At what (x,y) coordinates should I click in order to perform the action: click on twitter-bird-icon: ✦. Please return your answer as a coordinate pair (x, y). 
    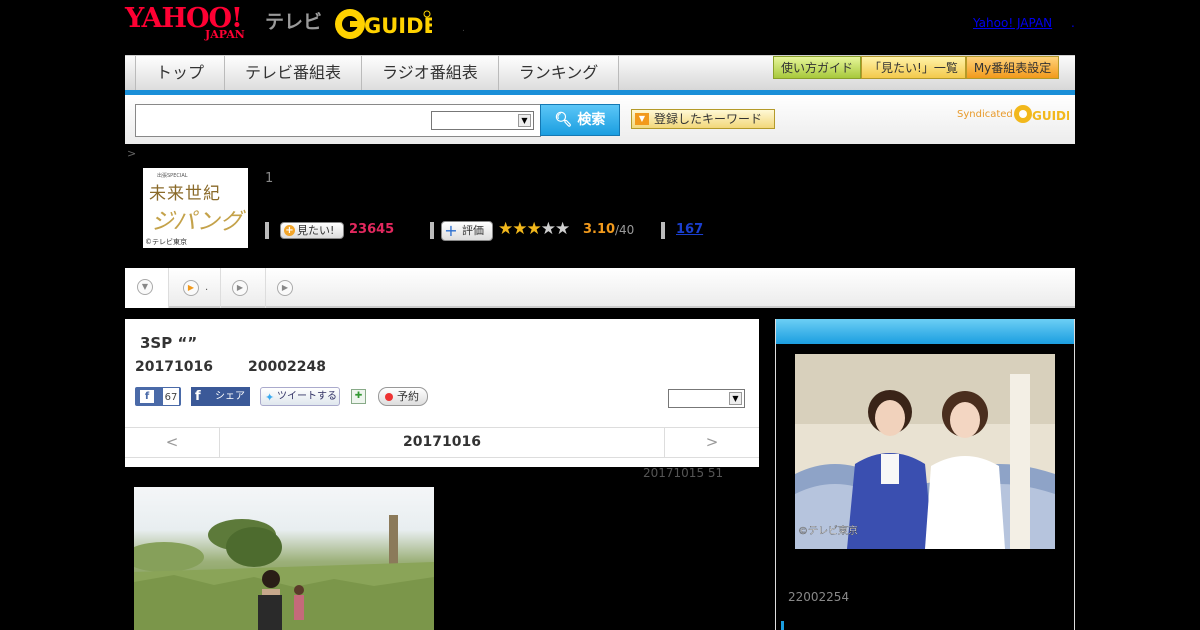
    Looking at the image, I should click on (270, 397).